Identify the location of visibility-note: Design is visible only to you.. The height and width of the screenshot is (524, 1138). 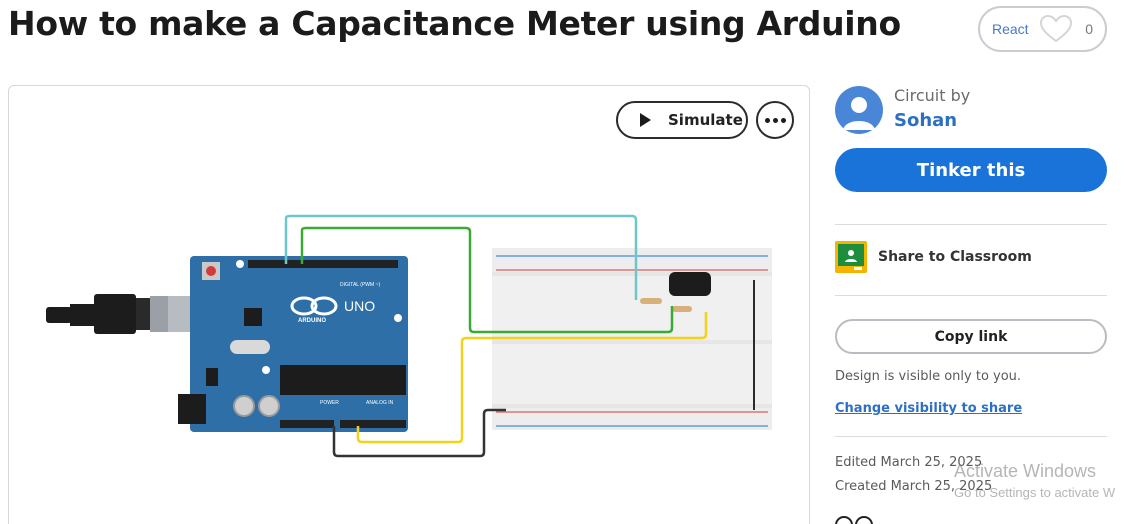
(928, 376).